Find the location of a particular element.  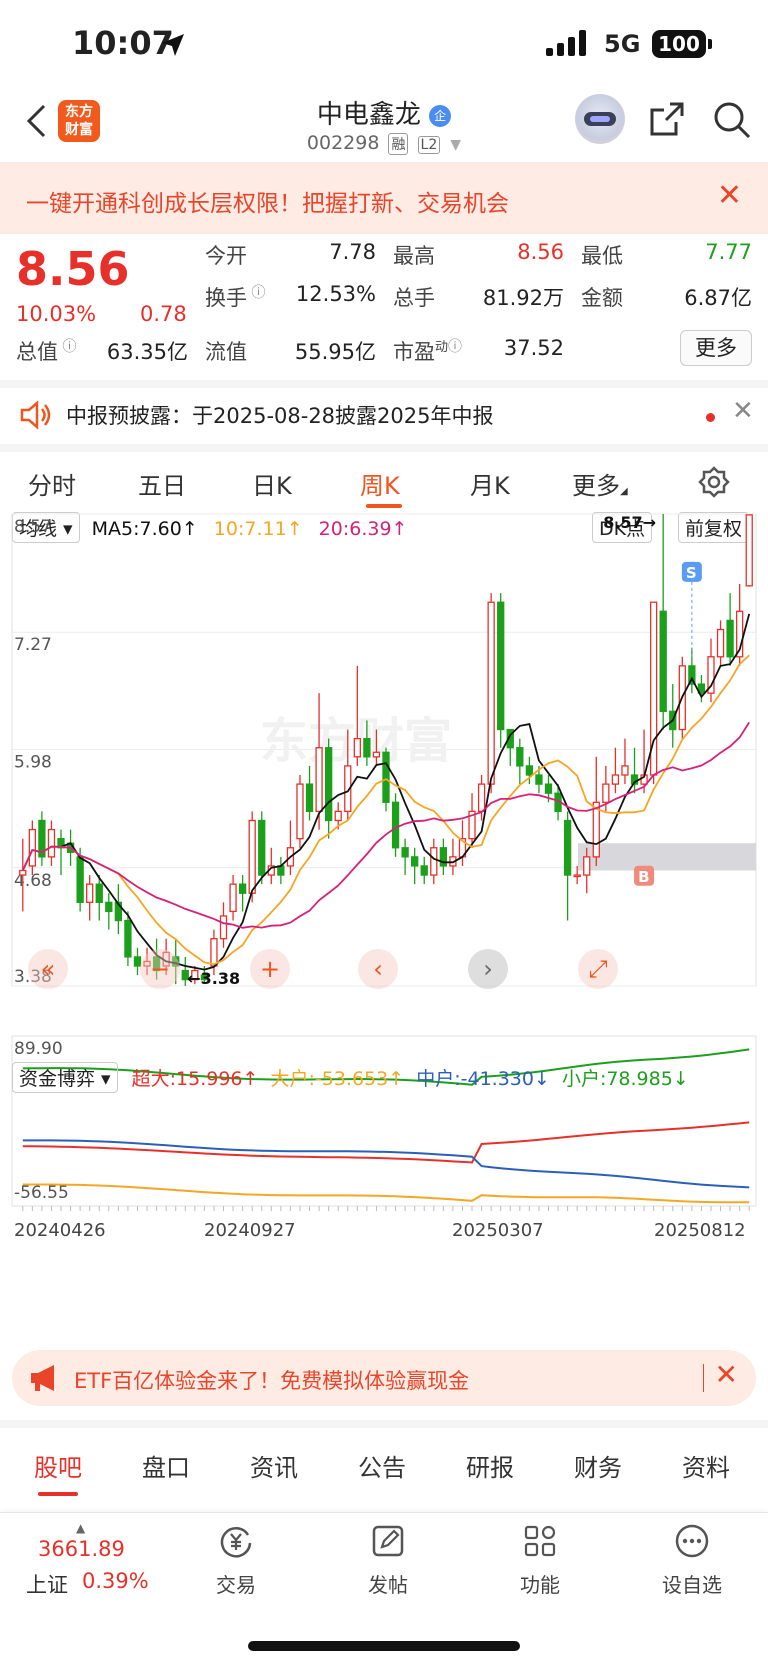

l2-tag: L2 is located at coordinates (429, 145).